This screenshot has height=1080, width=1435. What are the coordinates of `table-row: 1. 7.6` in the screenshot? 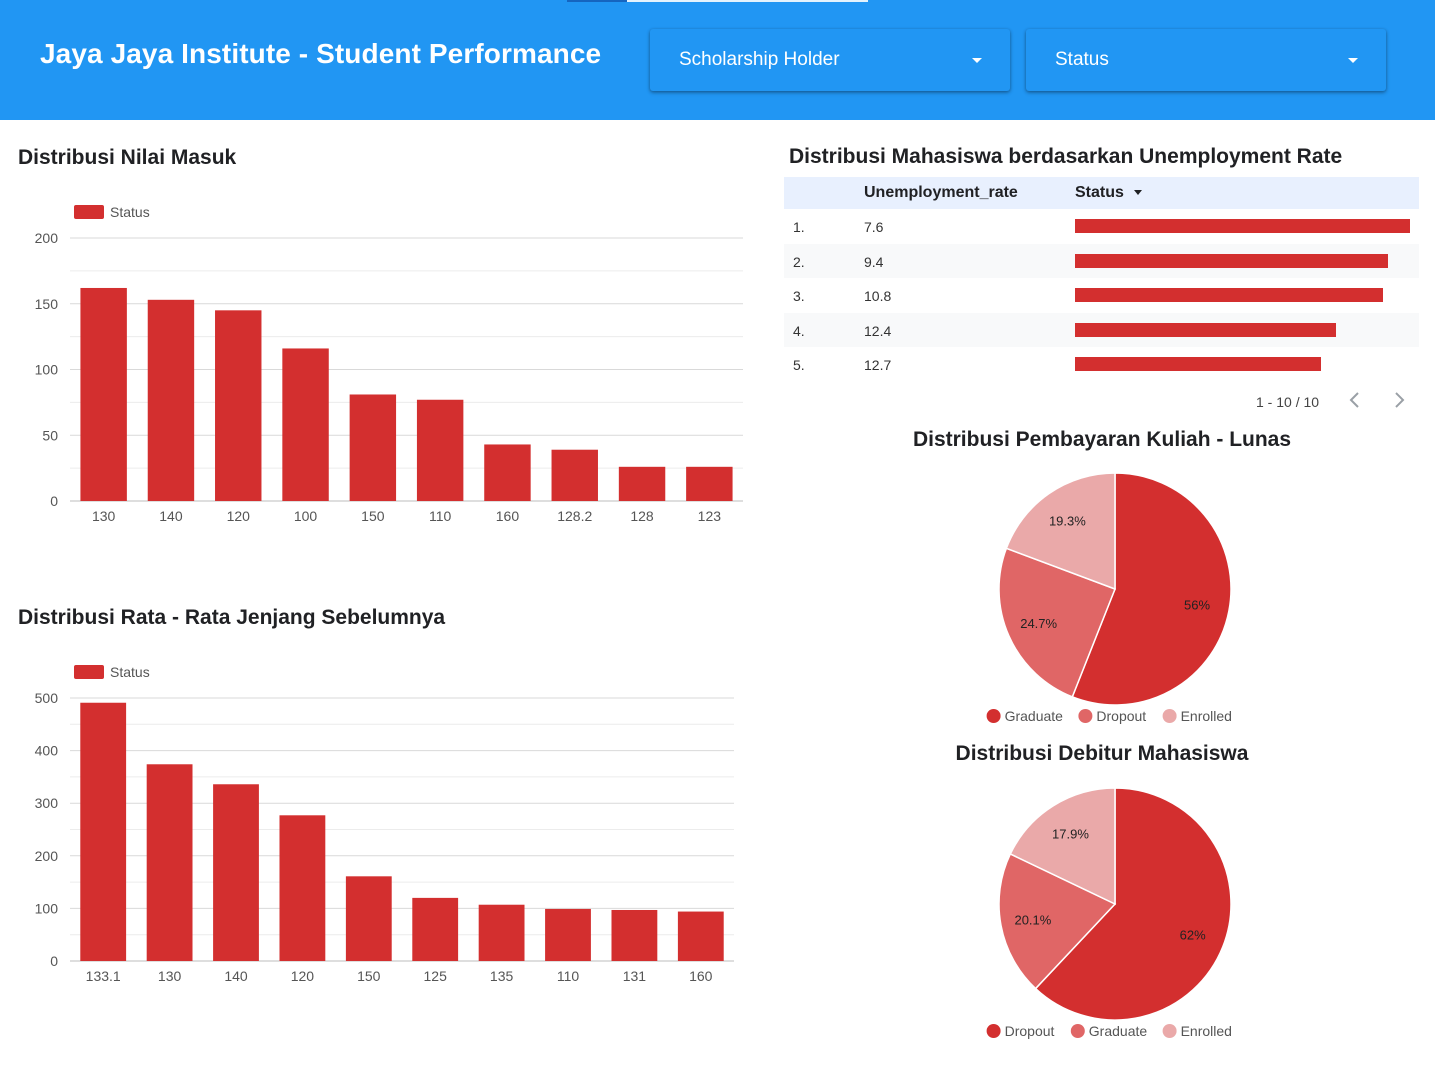 It's located at (1101, 226).